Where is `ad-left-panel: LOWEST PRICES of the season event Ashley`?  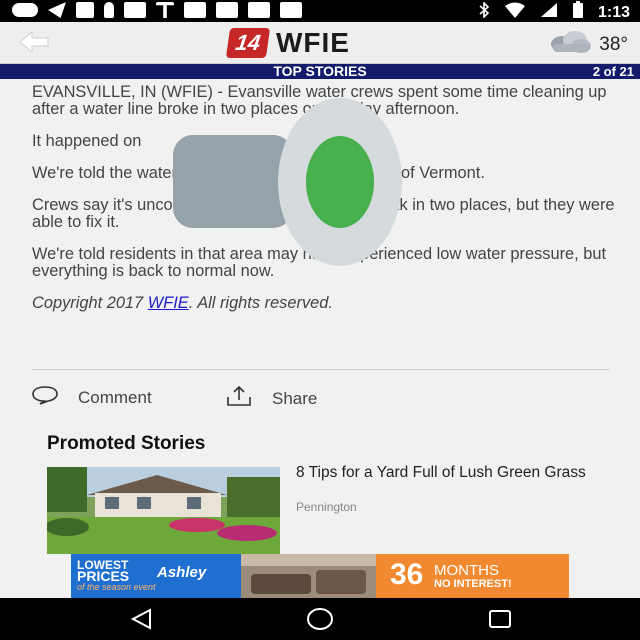 ad-left-panel: LOWEST PRICES of the season event Ashley is located at coordinates (156, 576).